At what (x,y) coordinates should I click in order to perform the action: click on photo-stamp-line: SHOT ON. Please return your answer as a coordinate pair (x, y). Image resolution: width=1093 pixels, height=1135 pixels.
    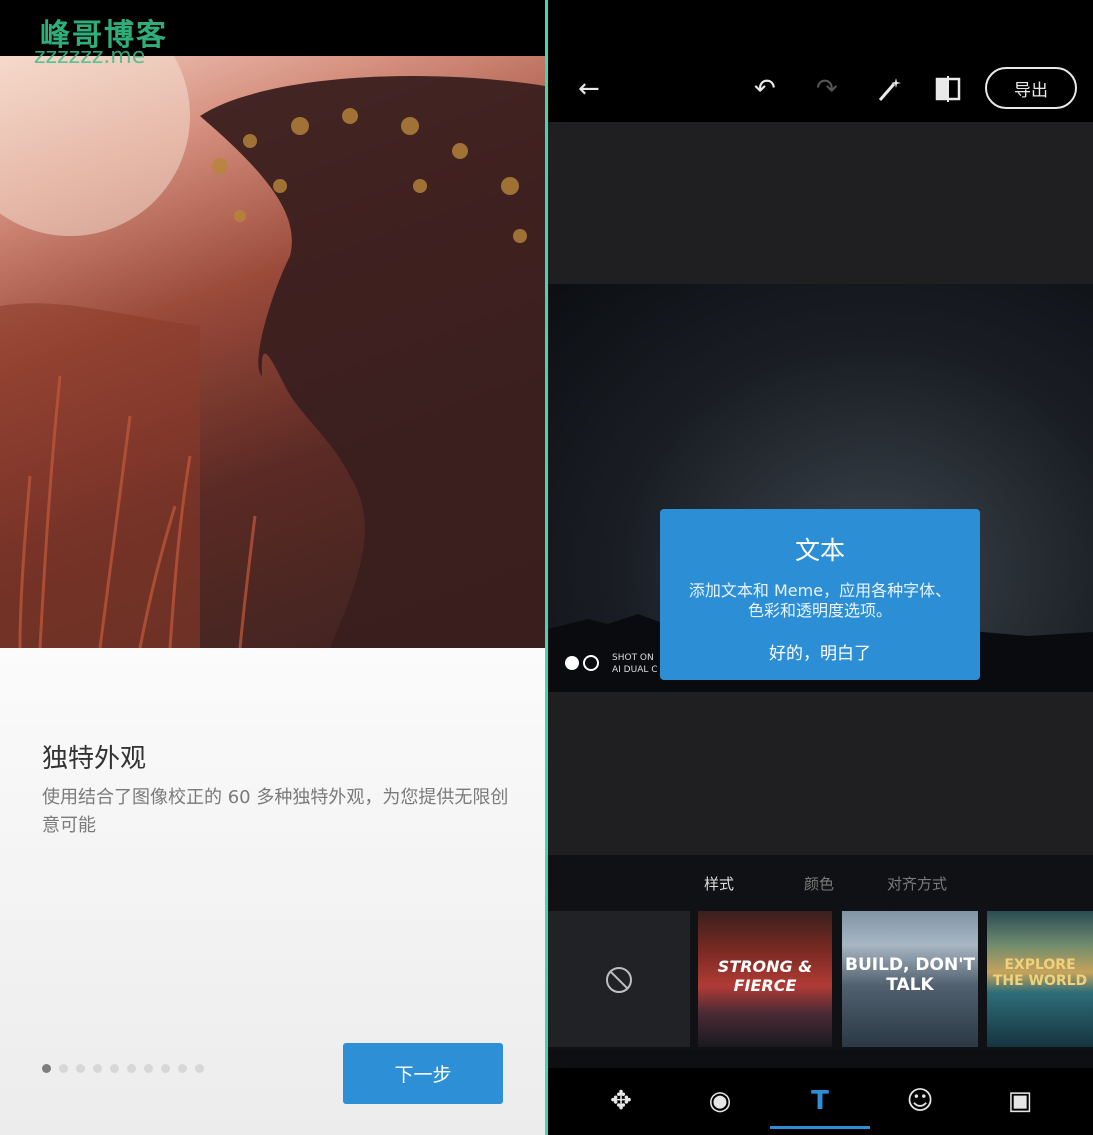
    Looking at the image, I should click on (633, 658).